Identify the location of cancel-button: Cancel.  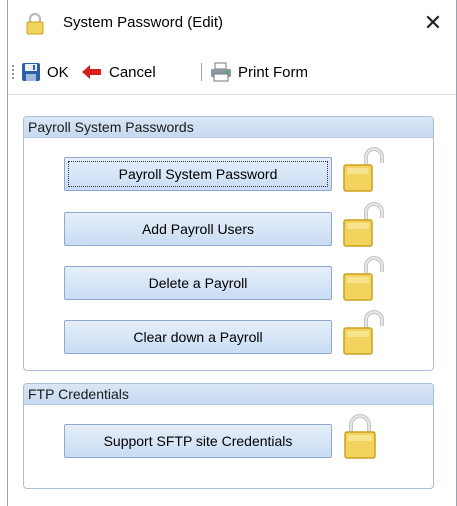
(118, 72).